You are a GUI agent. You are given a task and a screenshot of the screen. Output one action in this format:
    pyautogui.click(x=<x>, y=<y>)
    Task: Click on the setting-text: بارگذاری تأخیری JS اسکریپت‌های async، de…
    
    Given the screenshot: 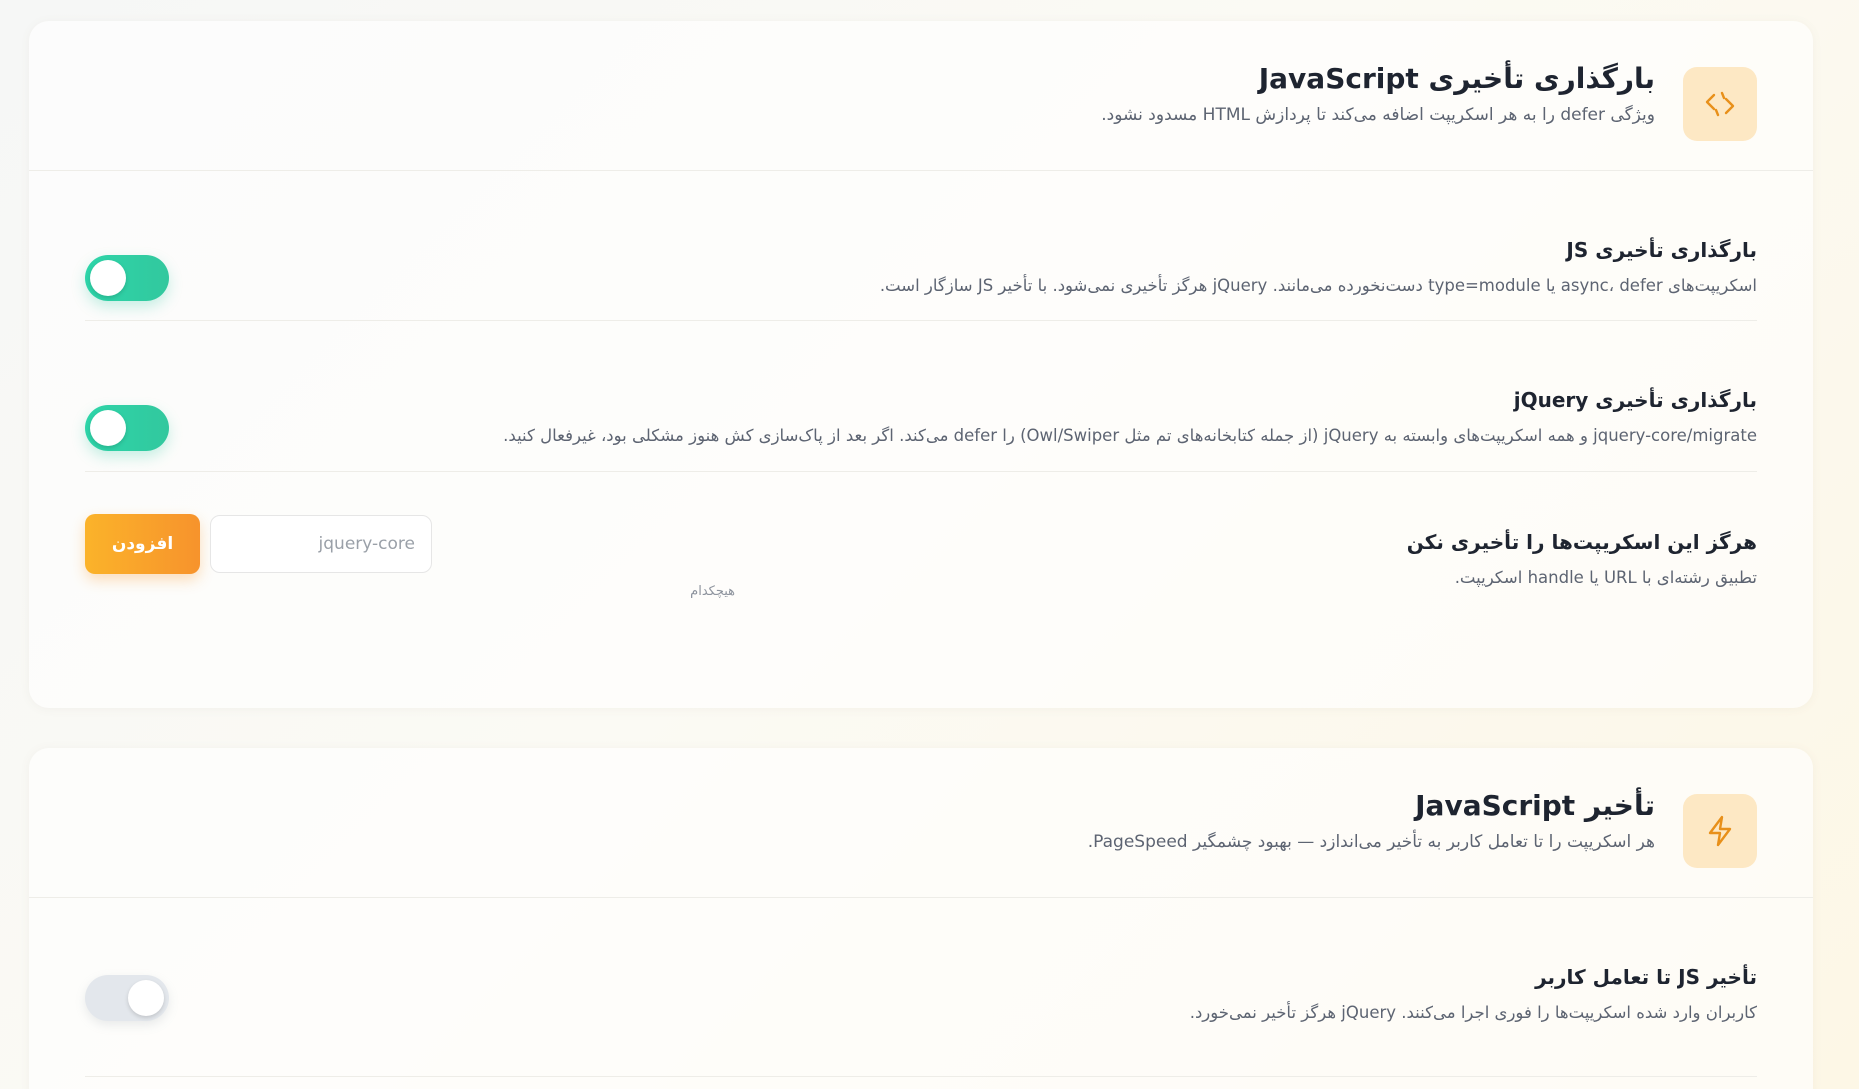 What is the action you would take?
    pyautogui.click(x=1318, y=266)
    